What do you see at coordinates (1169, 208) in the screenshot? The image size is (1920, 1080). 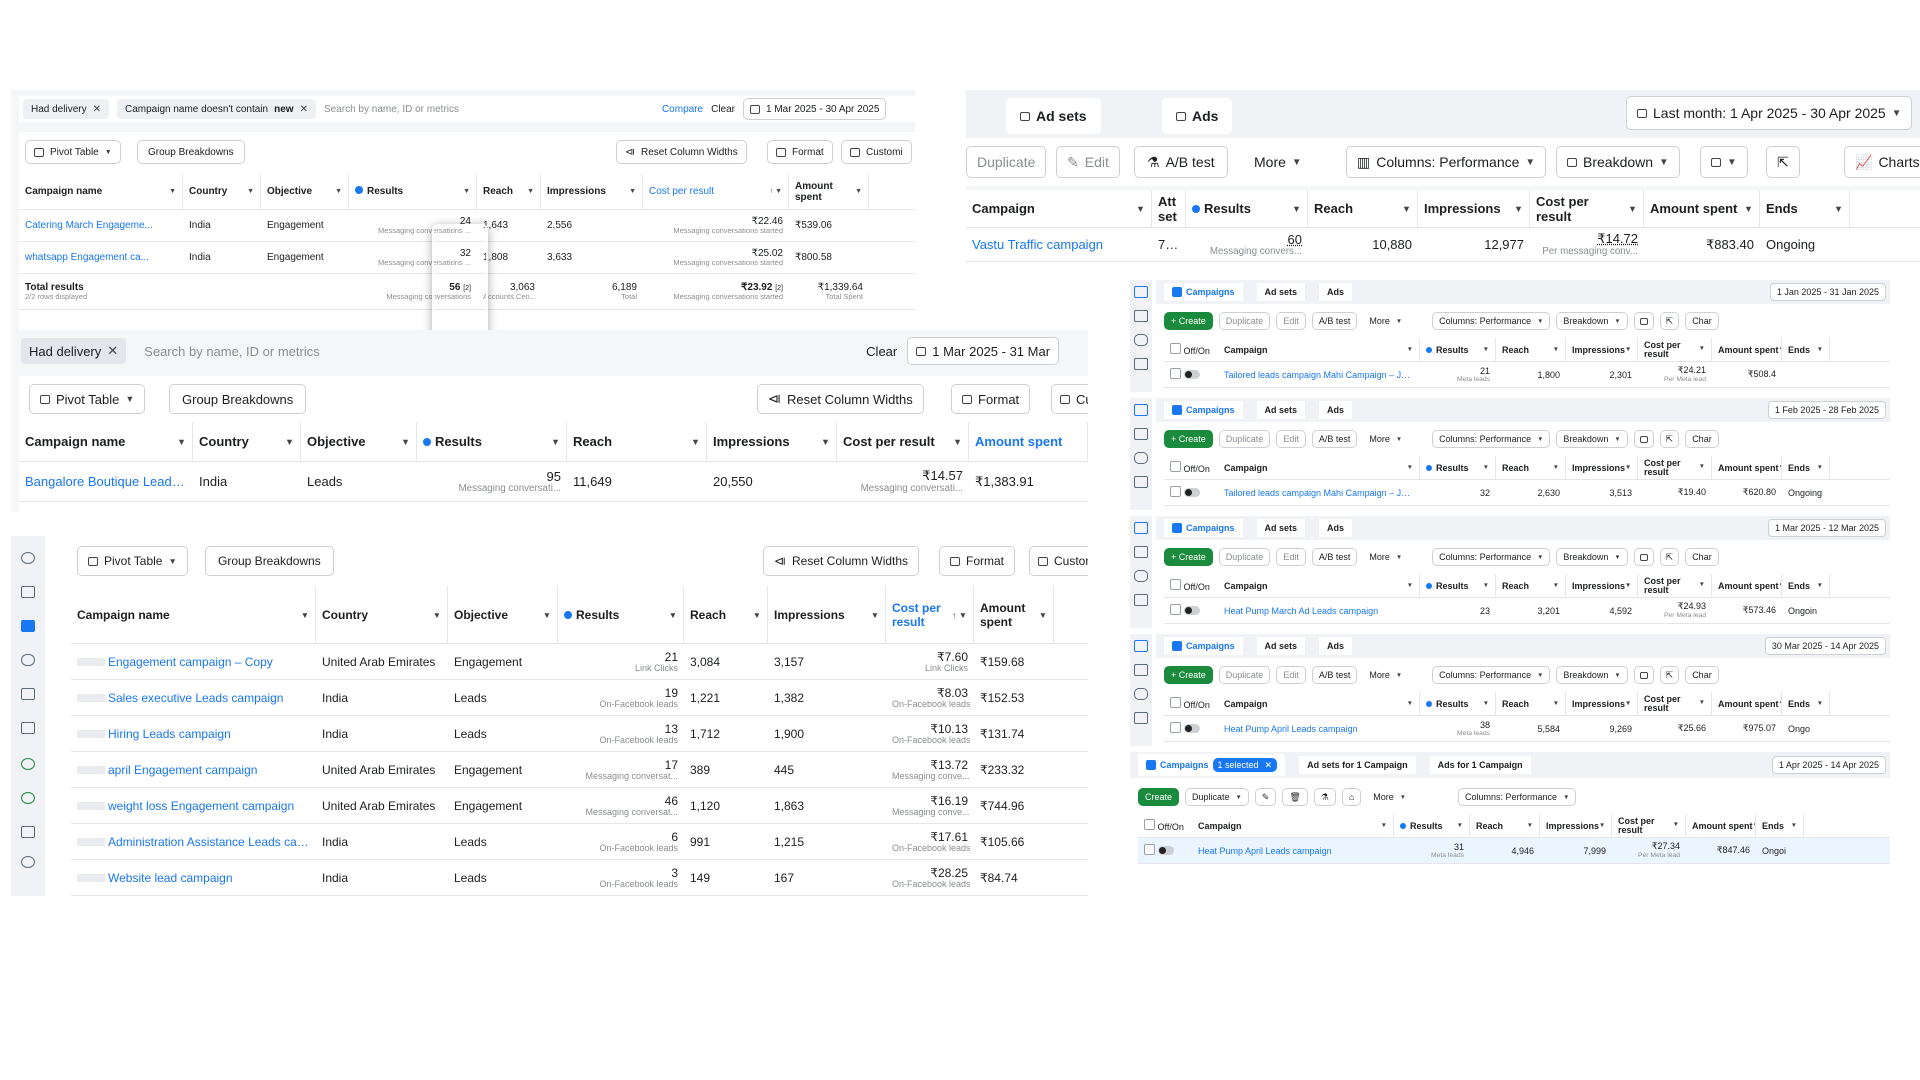 I see `col-attribution-setting: Att set` at bounding box center [1169, 208].